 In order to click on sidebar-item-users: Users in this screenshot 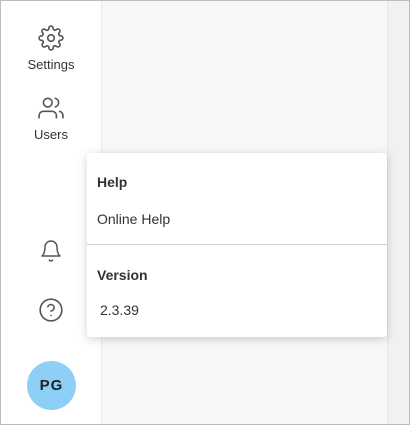, I will do `click(51, 118)`.